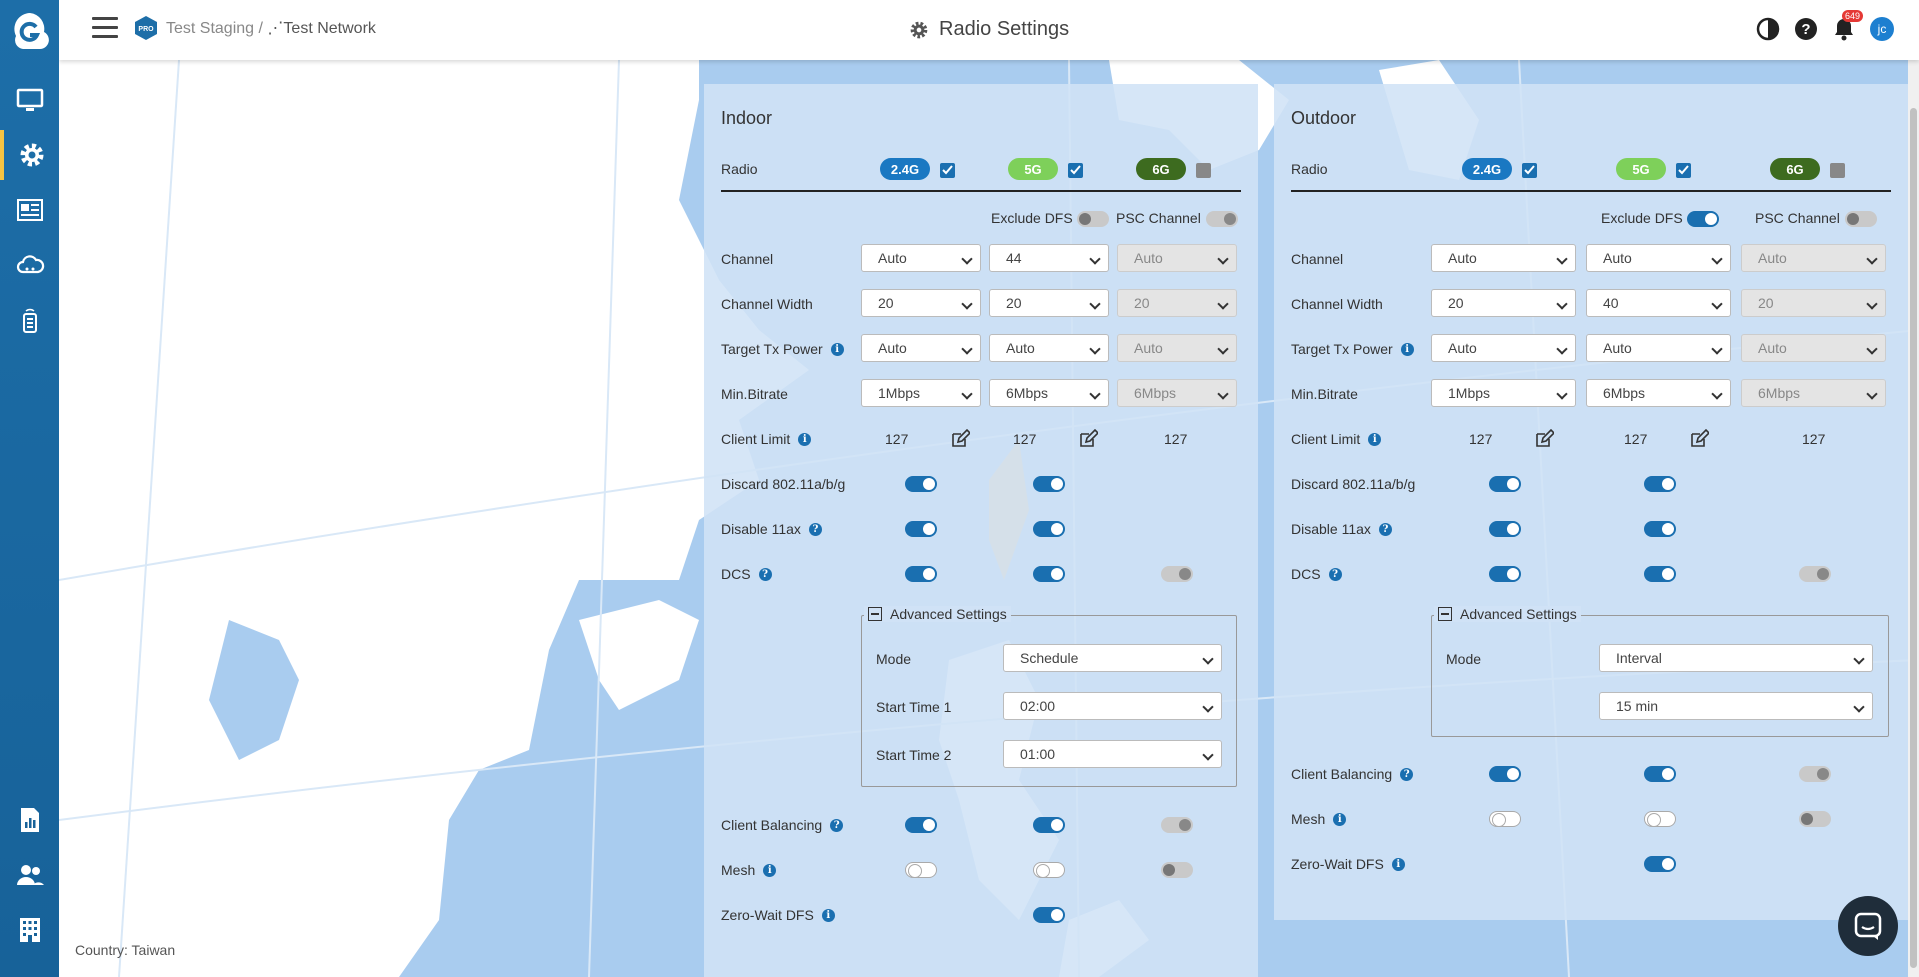 The width and height of the screenshot is (1919, 977). I want to click on notifications-button: 649, so click(1848, 25).